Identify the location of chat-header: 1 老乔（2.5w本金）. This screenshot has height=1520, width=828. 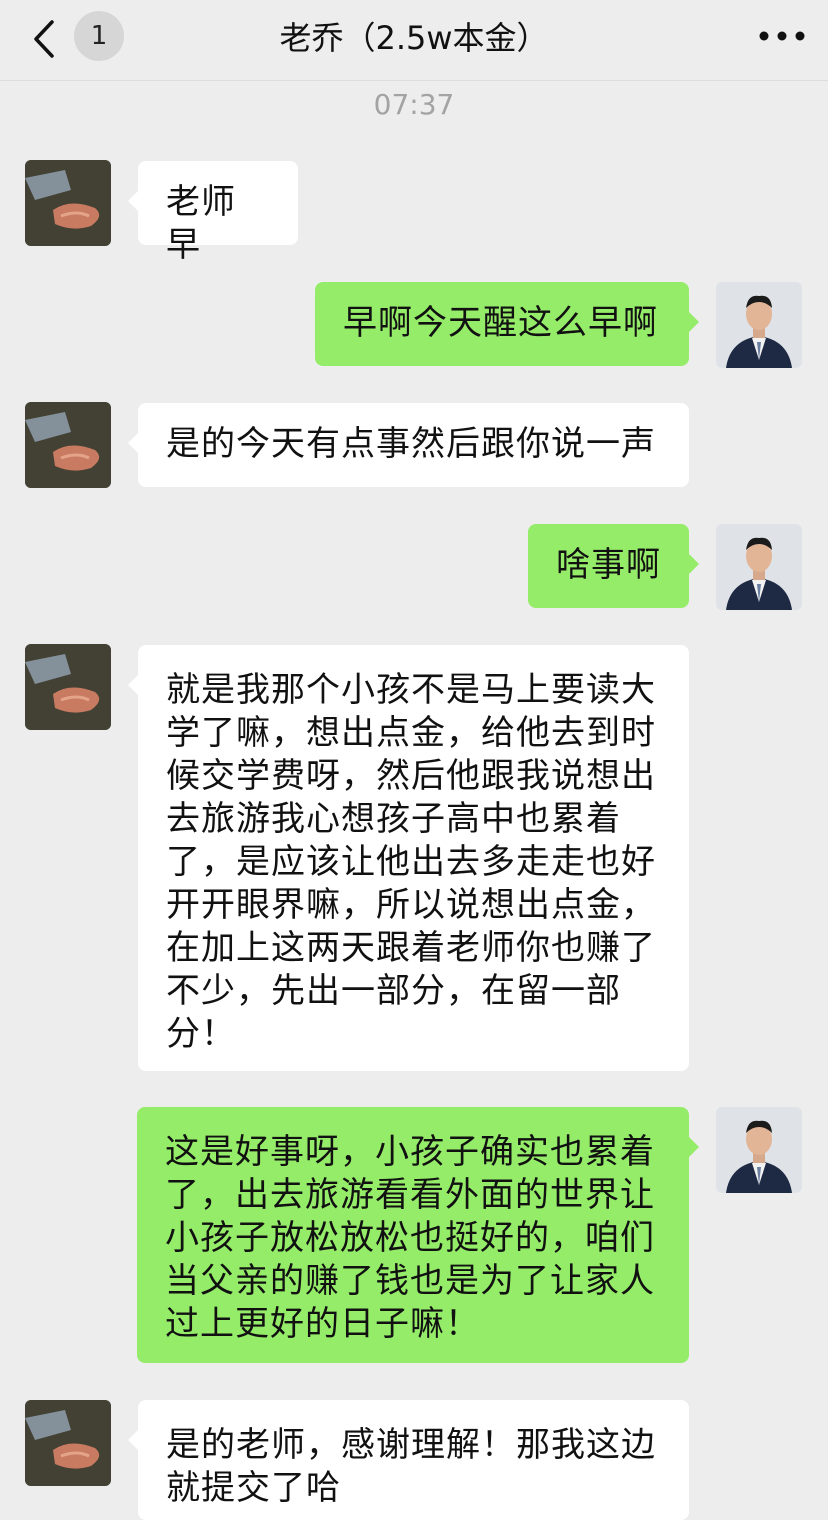
(414, 40).